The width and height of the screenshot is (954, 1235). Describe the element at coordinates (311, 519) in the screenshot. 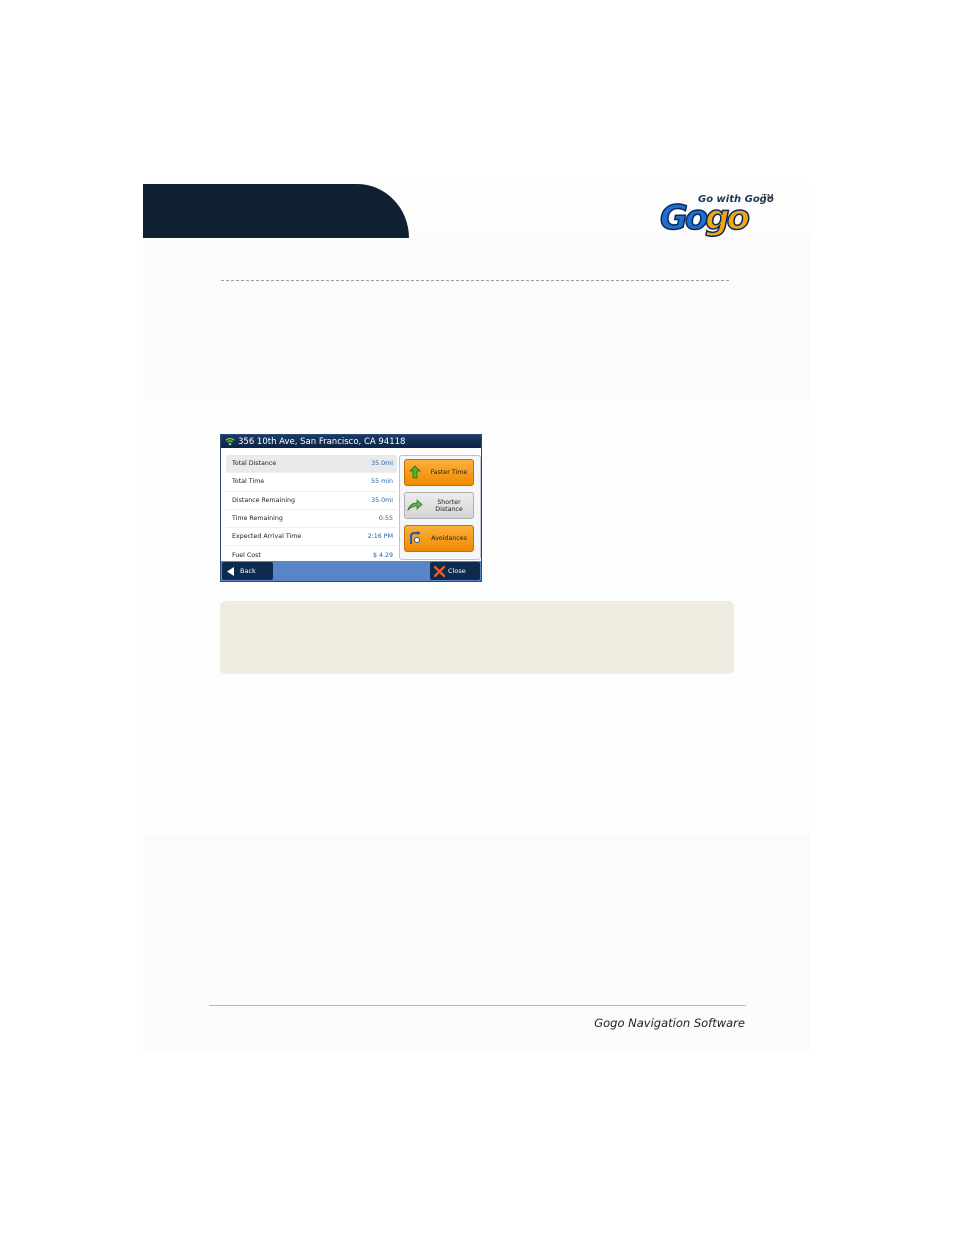

I see `info-row-time-remaining: Time Remaining 0:55` at that location.